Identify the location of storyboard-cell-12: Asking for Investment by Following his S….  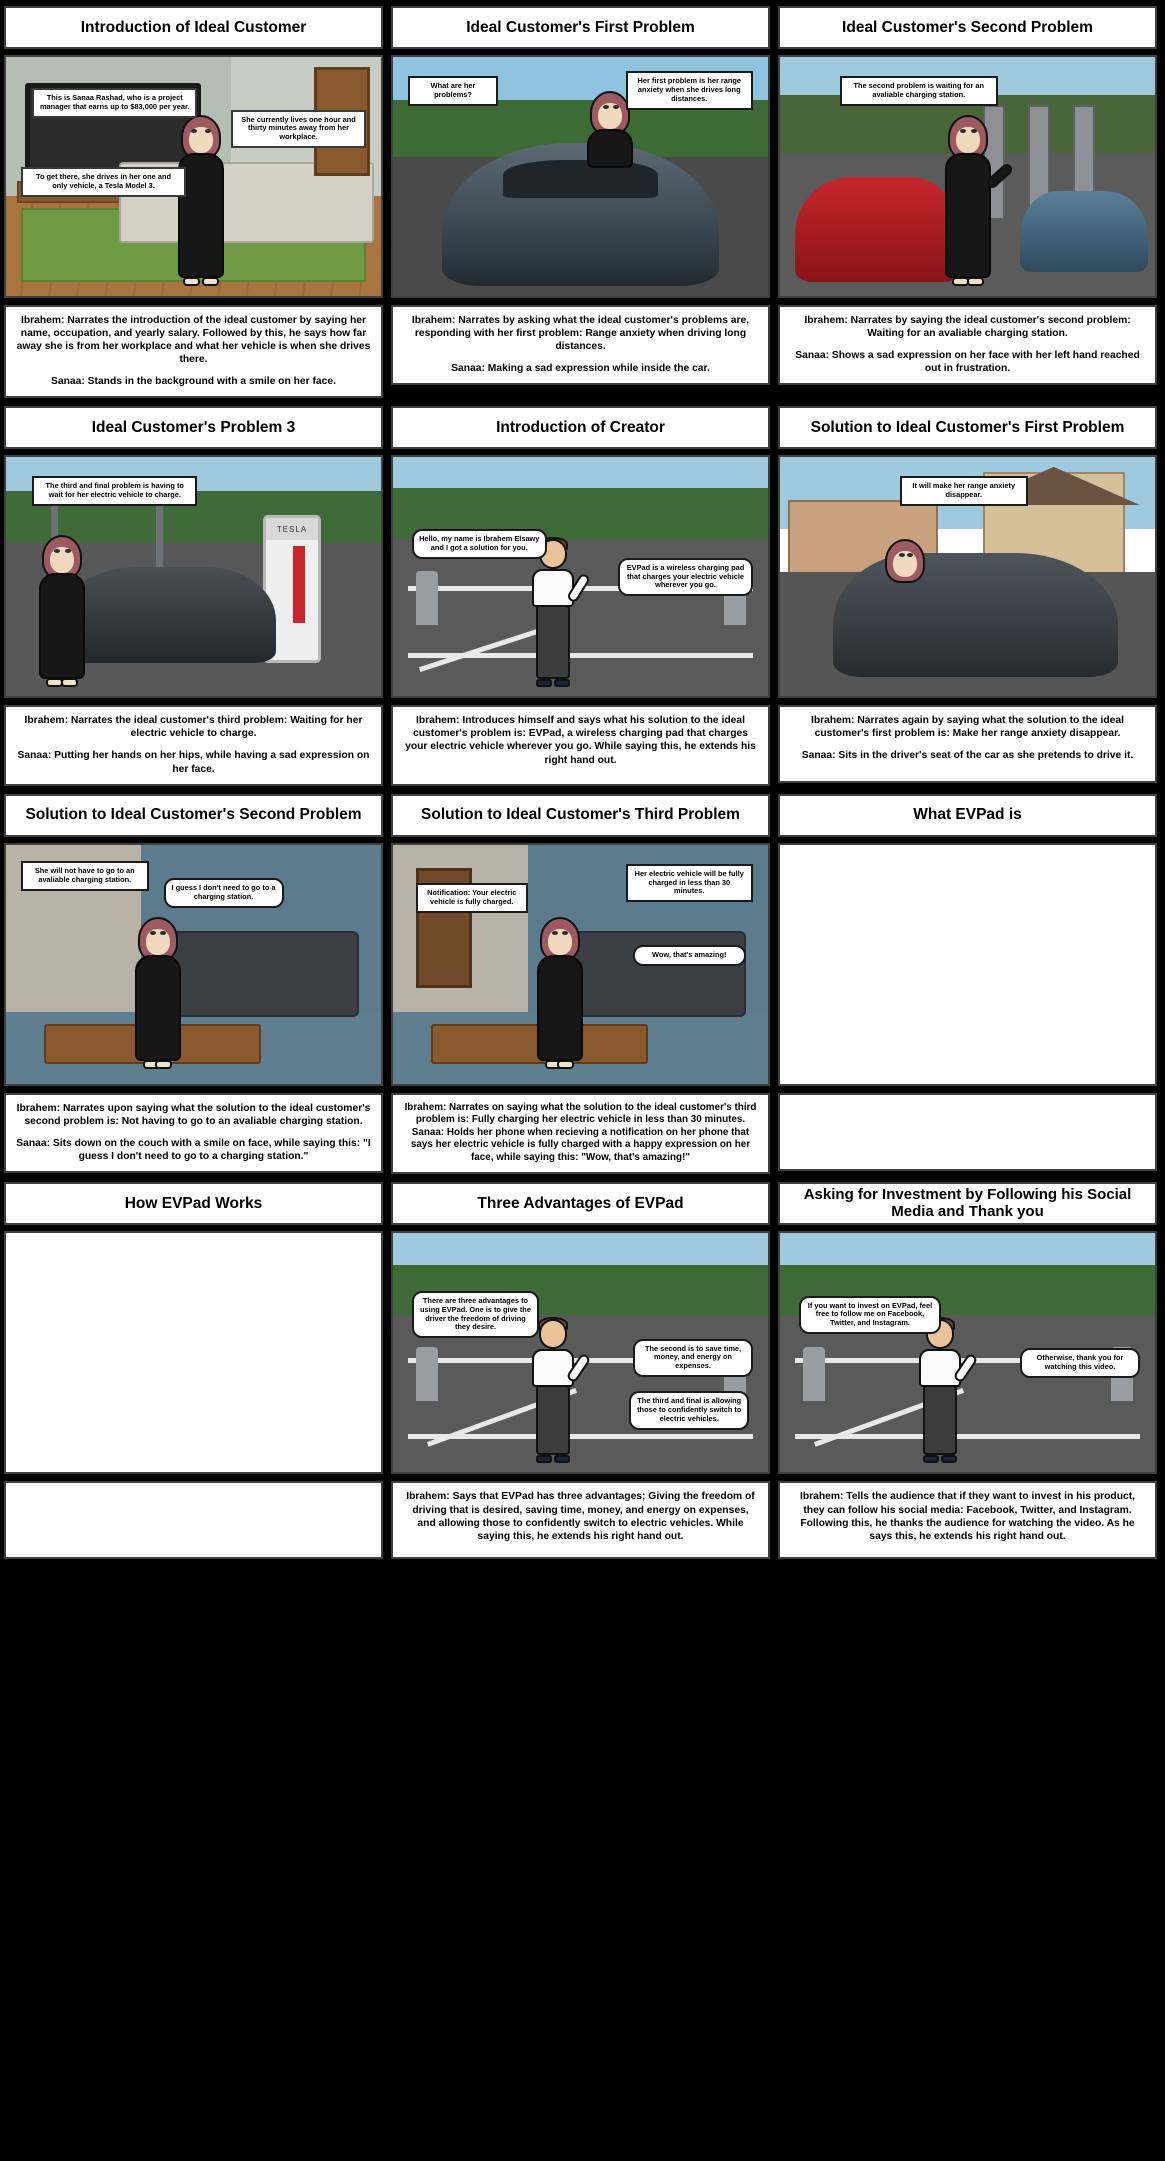
(967, 1371).